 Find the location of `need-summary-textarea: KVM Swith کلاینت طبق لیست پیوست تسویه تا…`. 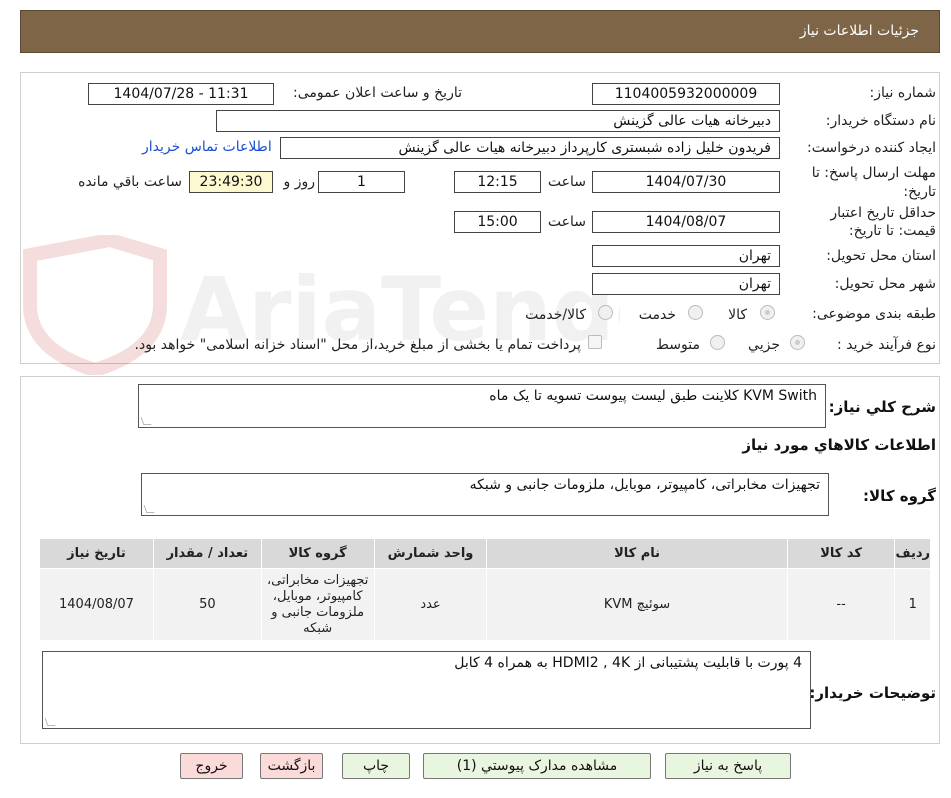

need-summary-textarea: KVM Swith کلاینت طبق لیست پیوست تسویه تا… is located at coordinates (482, 406).